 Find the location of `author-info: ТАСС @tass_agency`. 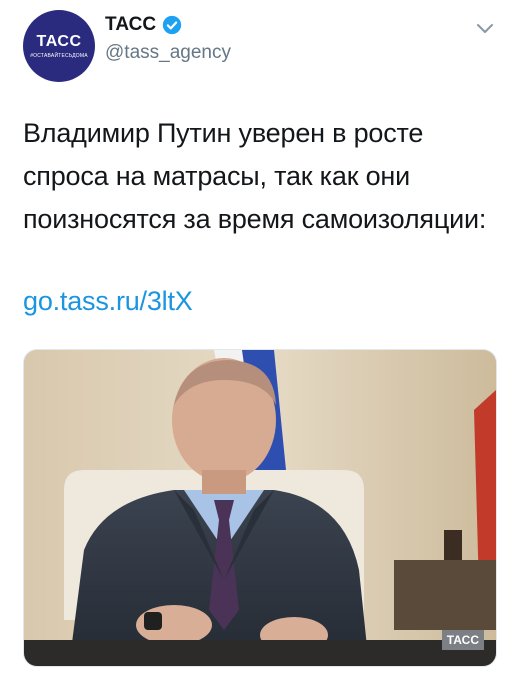

author-info: ТАСС @tass_agency is located at coordinates (168, 39).